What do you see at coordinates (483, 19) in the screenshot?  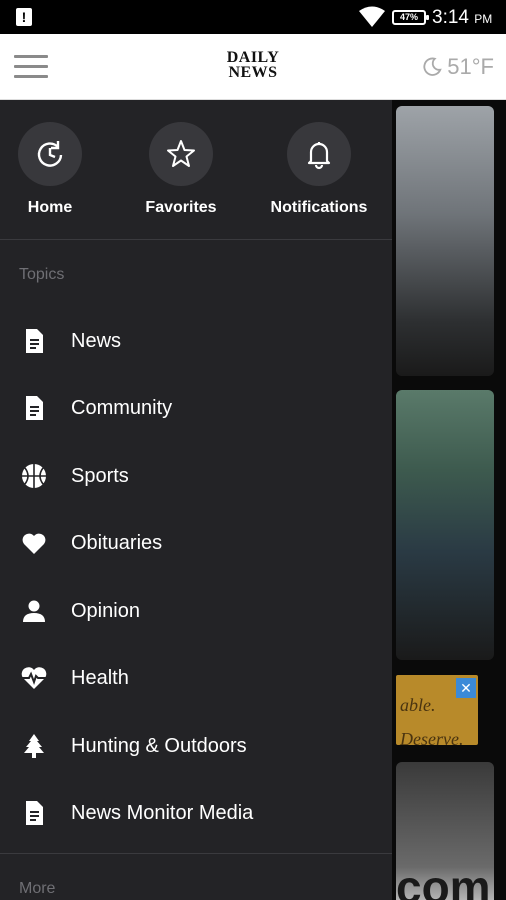 I see `clock-ampm: PM` at bounding box center [483, 19].